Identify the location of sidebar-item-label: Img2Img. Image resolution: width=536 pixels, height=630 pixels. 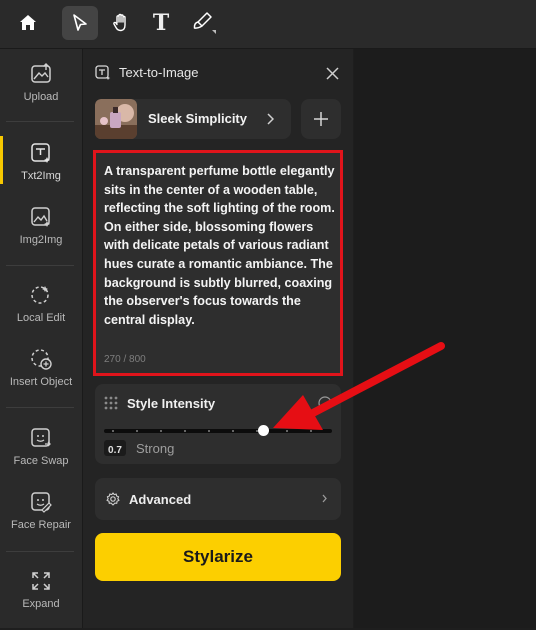
(41, 240).